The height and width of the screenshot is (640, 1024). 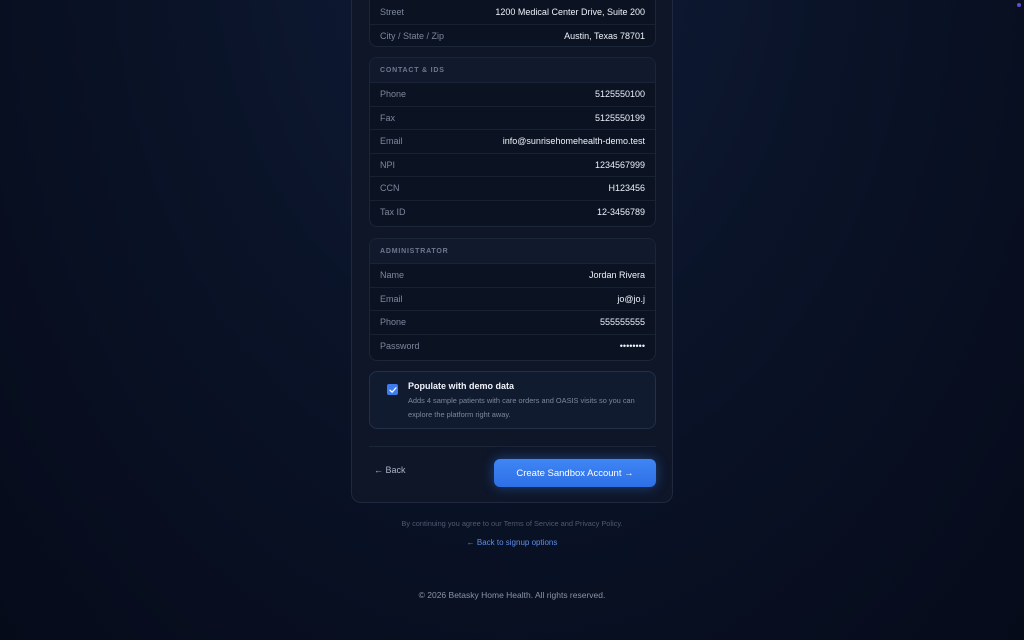 I want to click on row-value: jo@jo.j, so click(x=631, y=298).